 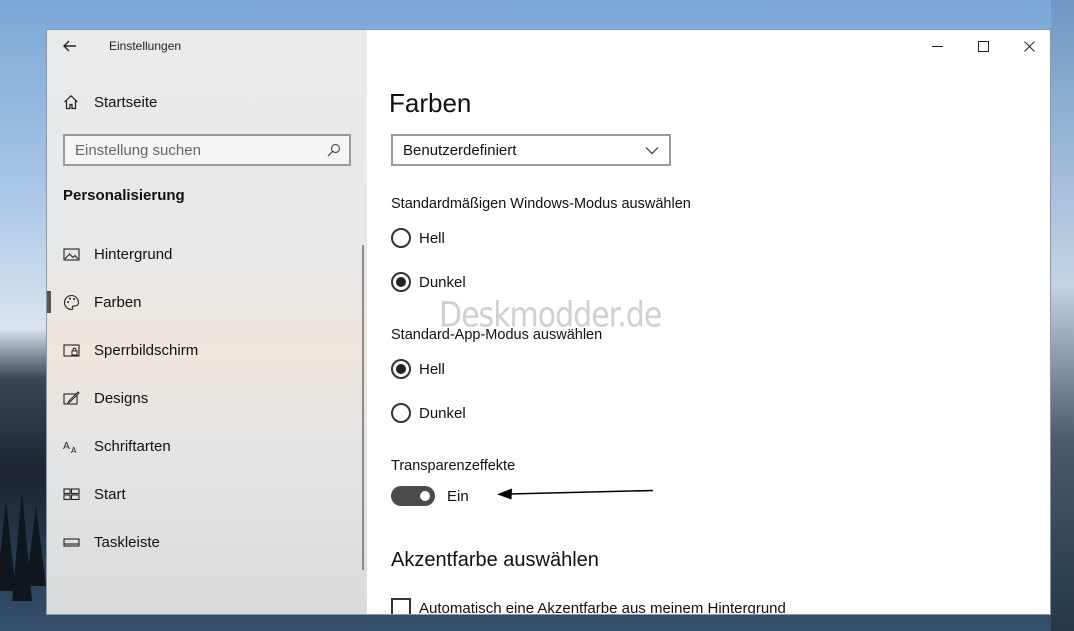 I want to click on sidebar-item-label: Taskleiste, so click(x=127, y=542).